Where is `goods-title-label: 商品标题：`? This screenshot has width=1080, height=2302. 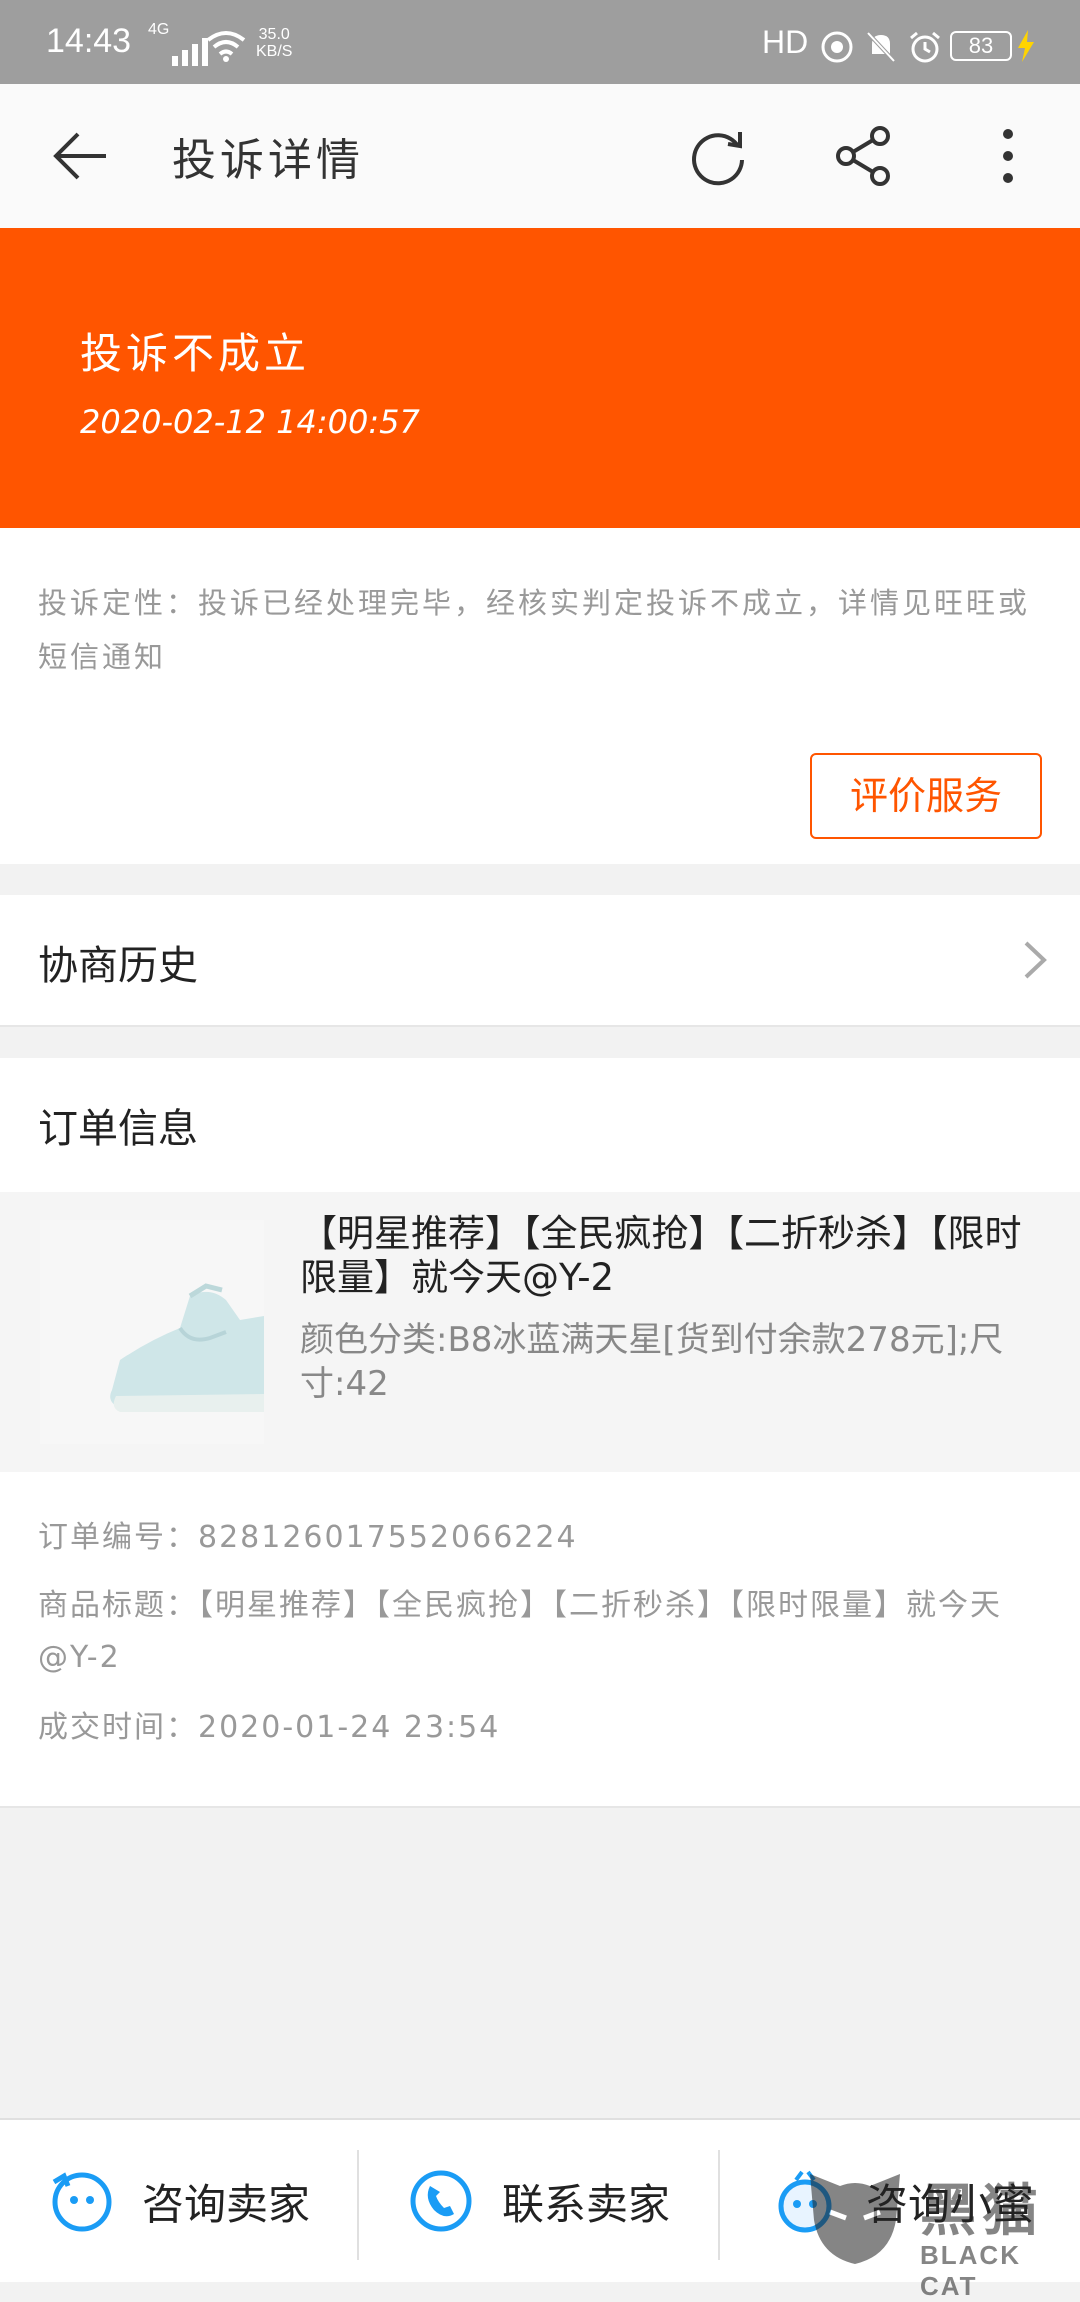
goods-title-label: 商品标题： is located at coordinates (118, 1605).